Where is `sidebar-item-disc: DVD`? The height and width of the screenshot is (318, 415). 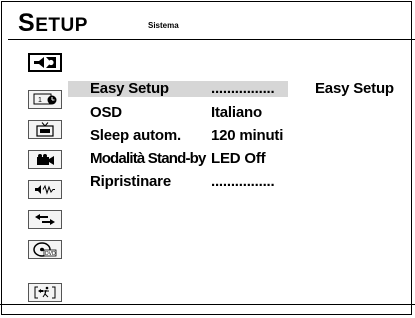 sidebar-item-disc: DVD is located at coordinates (45, 249).